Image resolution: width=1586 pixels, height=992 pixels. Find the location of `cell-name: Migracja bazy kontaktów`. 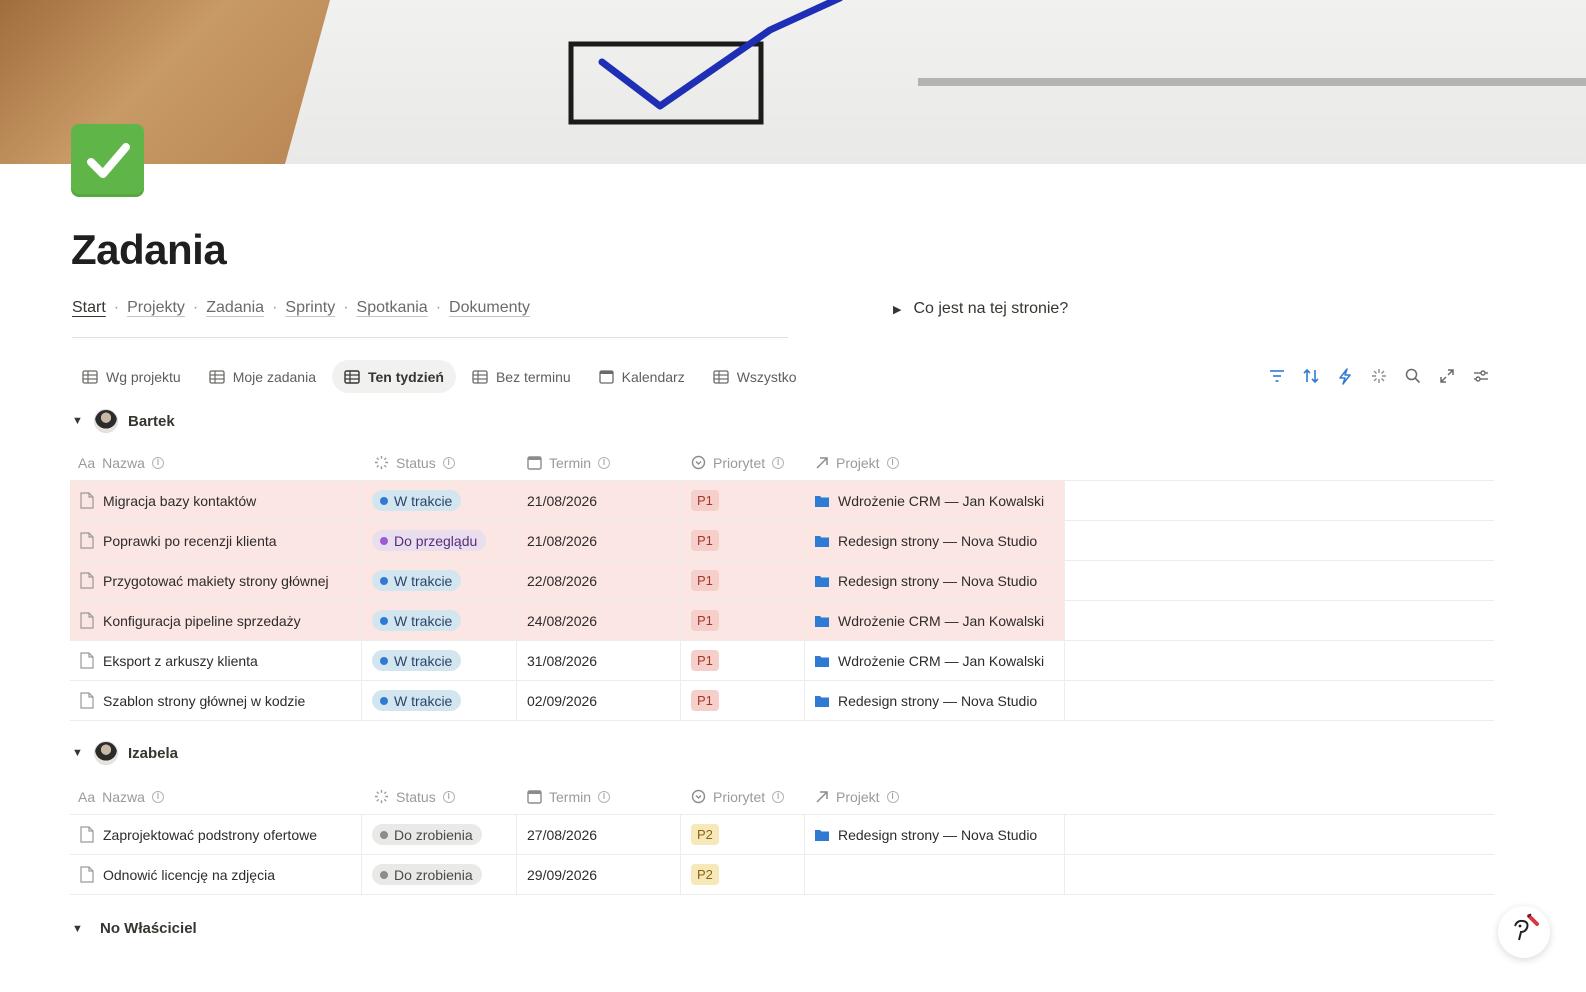

cell-name: Migracja bazy kontaktów is located at coordinates (216, 500).